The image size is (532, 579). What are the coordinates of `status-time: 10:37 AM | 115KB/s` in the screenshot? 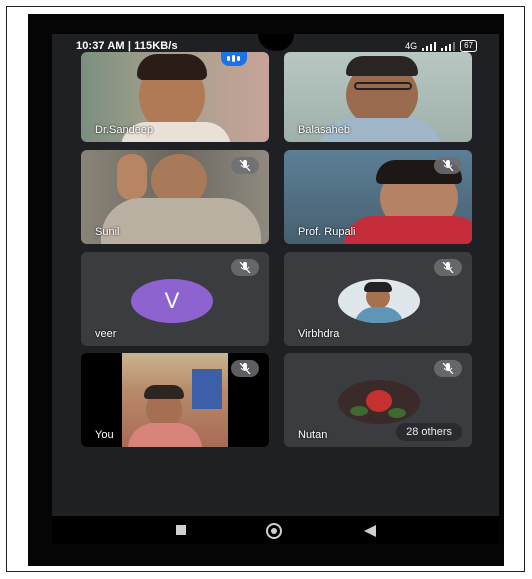 It's located at (127, 46).